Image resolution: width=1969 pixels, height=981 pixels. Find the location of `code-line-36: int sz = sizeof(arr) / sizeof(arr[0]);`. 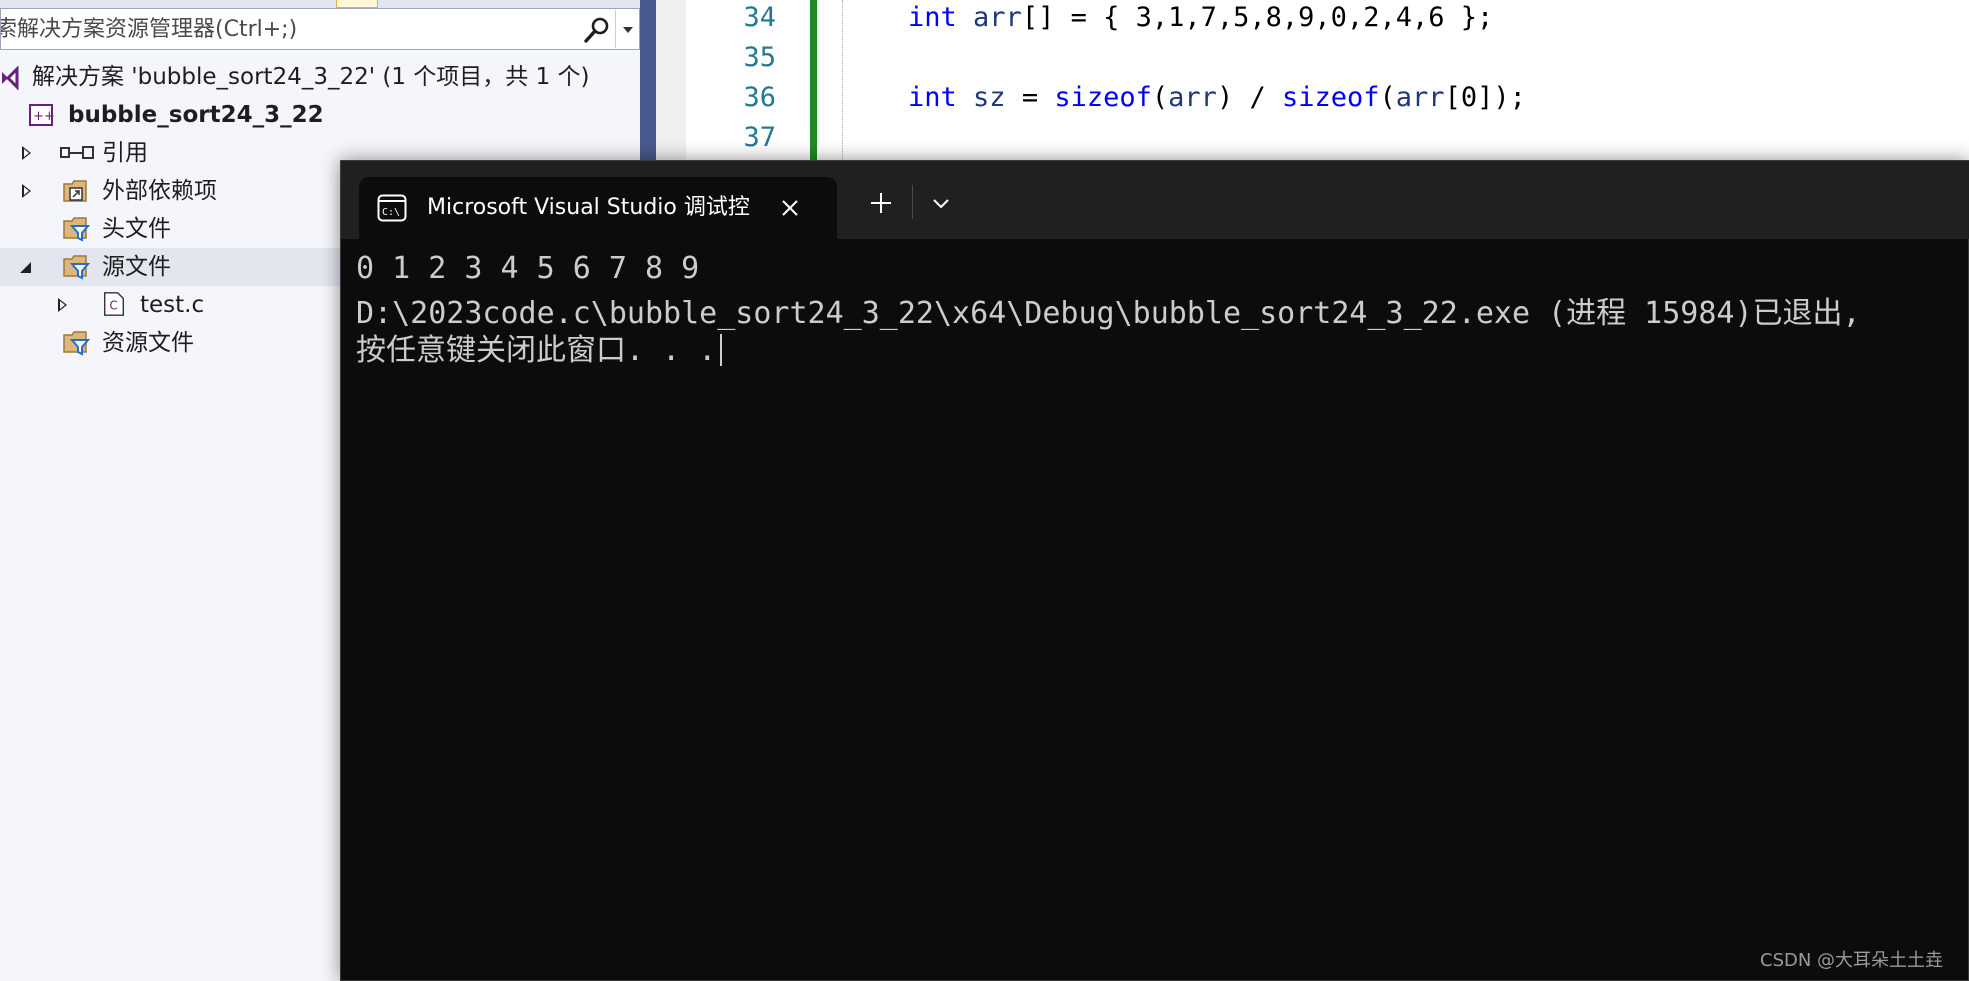

code-line-36: int sz = sizeof(arr) / sizeof(arr[0]); is located at coordinates (1217, 97).